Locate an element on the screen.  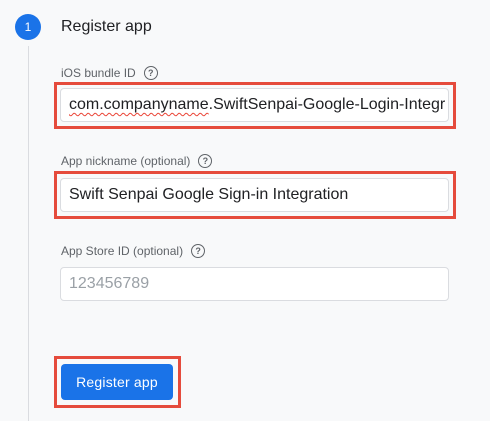
nickname-highlight-box is located at coordinates (255, 195).